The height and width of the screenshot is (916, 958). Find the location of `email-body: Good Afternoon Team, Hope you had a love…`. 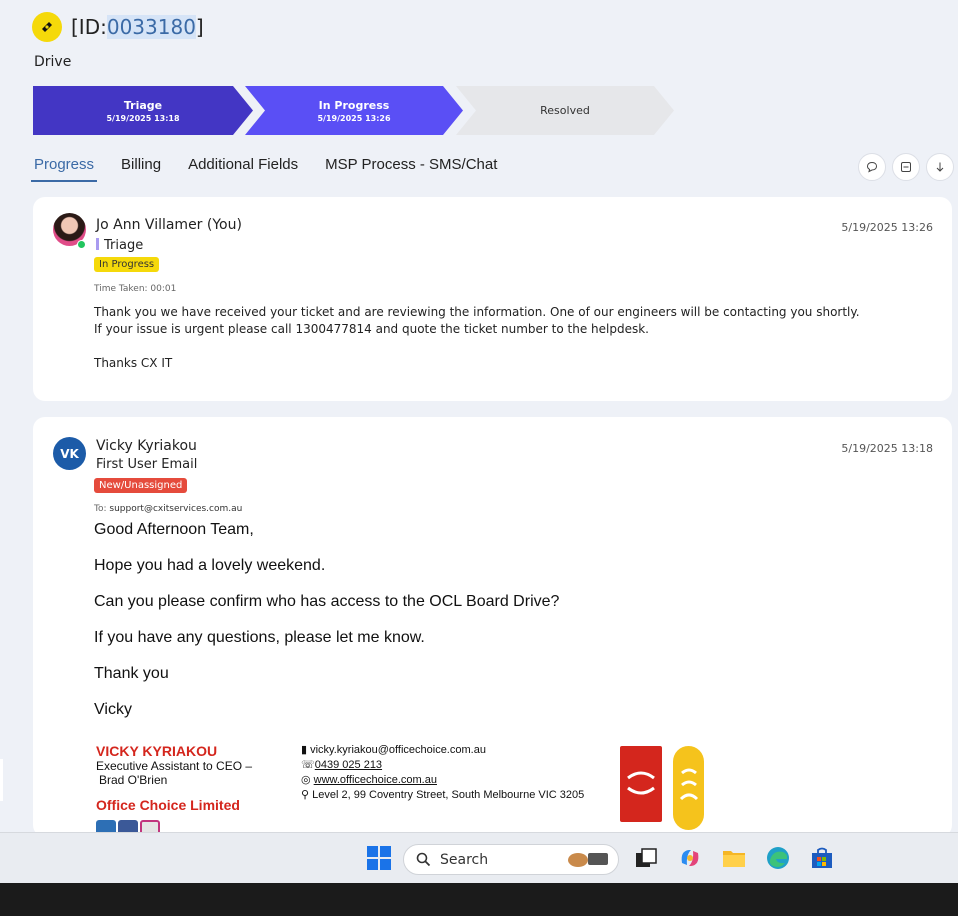

email-body: Good Afternoon Team, Hope you had a love… is located at coordinates (326, 628).